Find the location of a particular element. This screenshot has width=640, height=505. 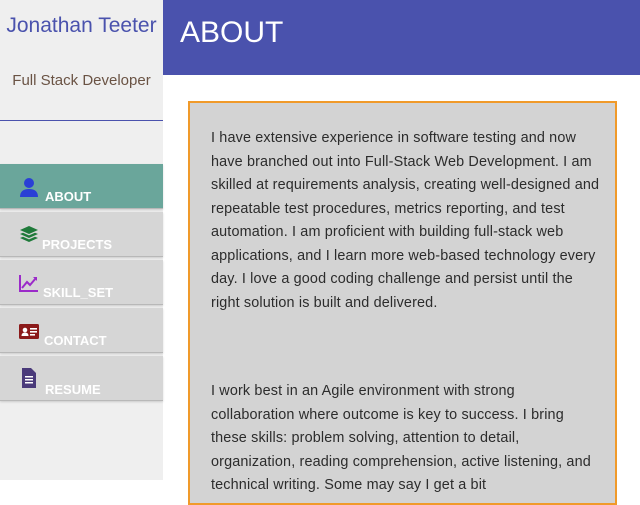

sidebar-nav: ABOUT PROJECTS SKILL_SET CONTACT RESUME is located at coordinates (81, 284).